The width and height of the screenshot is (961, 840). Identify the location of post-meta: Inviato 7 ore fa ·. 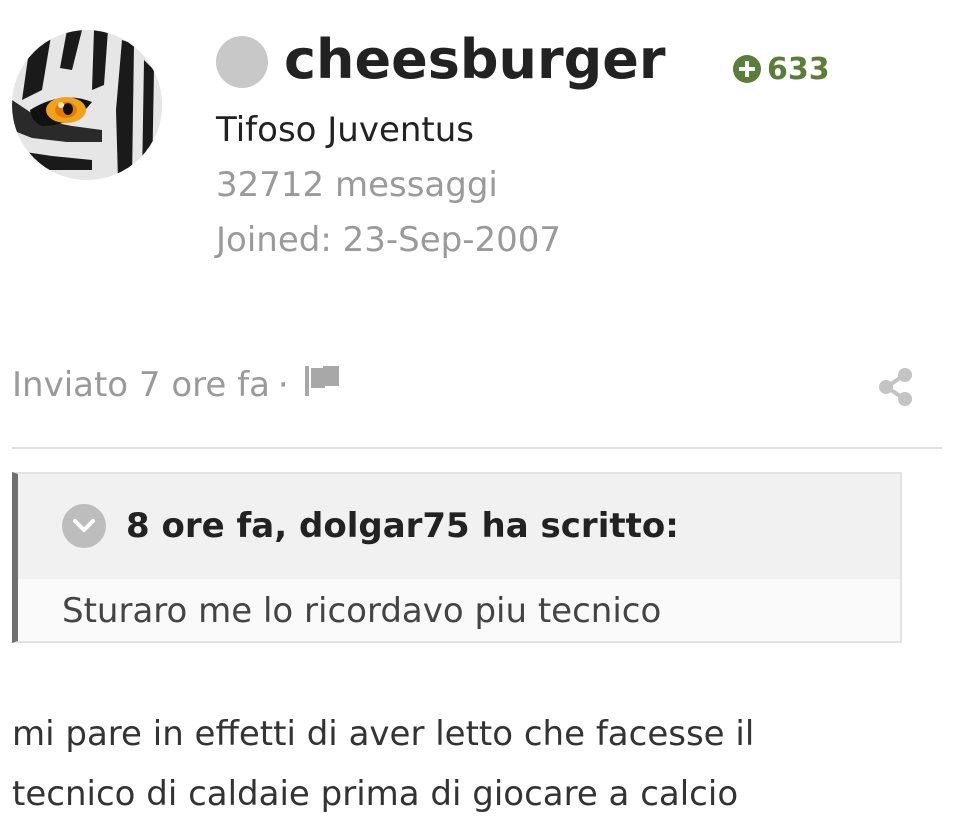
(176, 385).